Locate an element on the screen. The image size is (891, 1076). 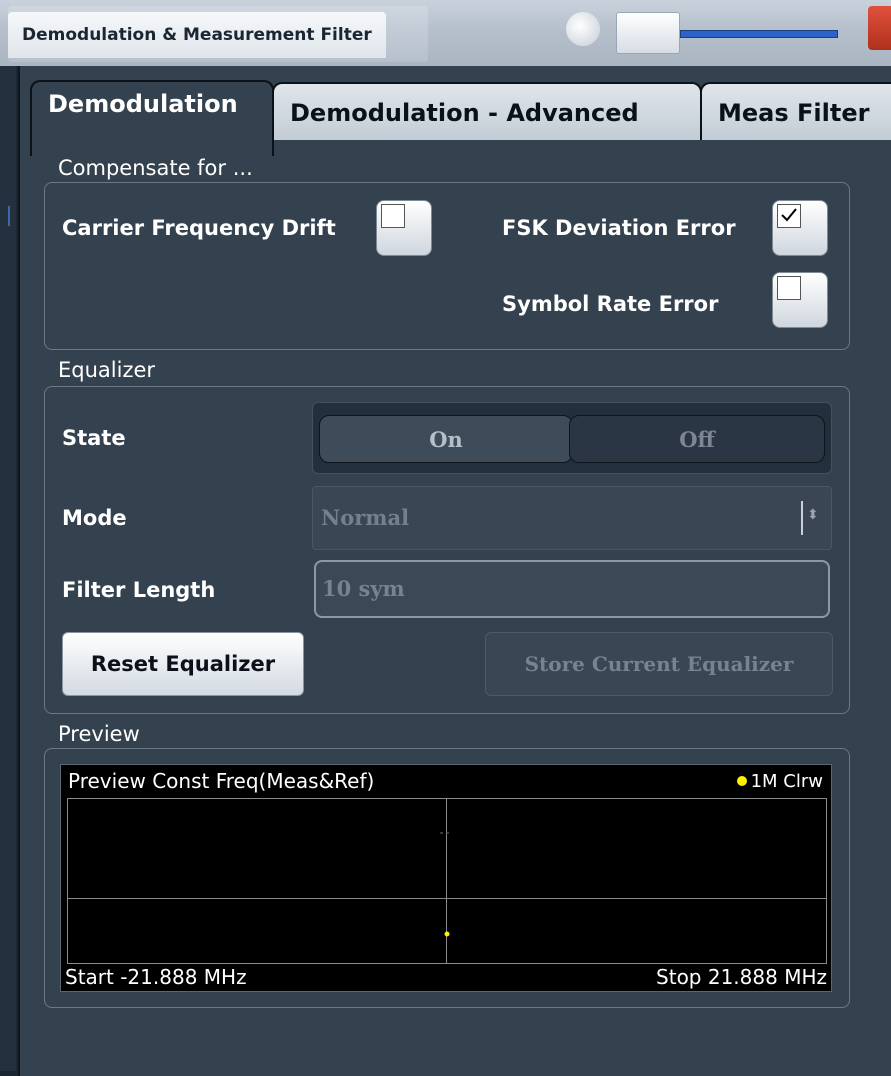
checkmark-icon is located at coordinates (789, 216).